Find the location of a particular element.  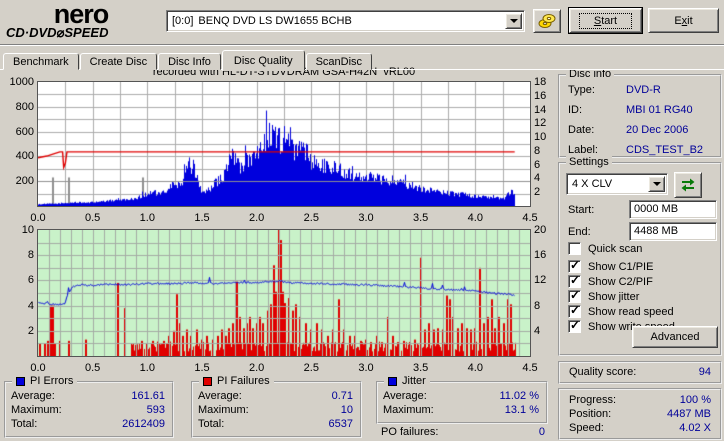

disc-info-row: Date: 20 Dec 2006 is located at coordinates (628, 130).